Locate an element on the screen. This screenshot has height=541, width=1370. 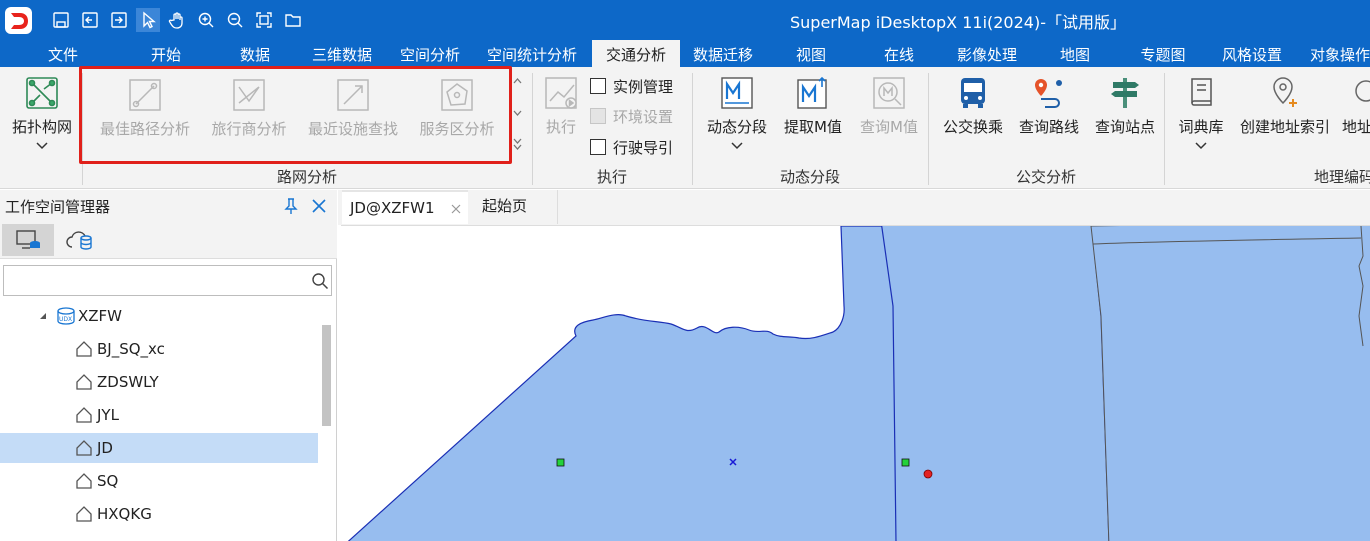
tree-scrollbar is located at coordinates (326, 375).